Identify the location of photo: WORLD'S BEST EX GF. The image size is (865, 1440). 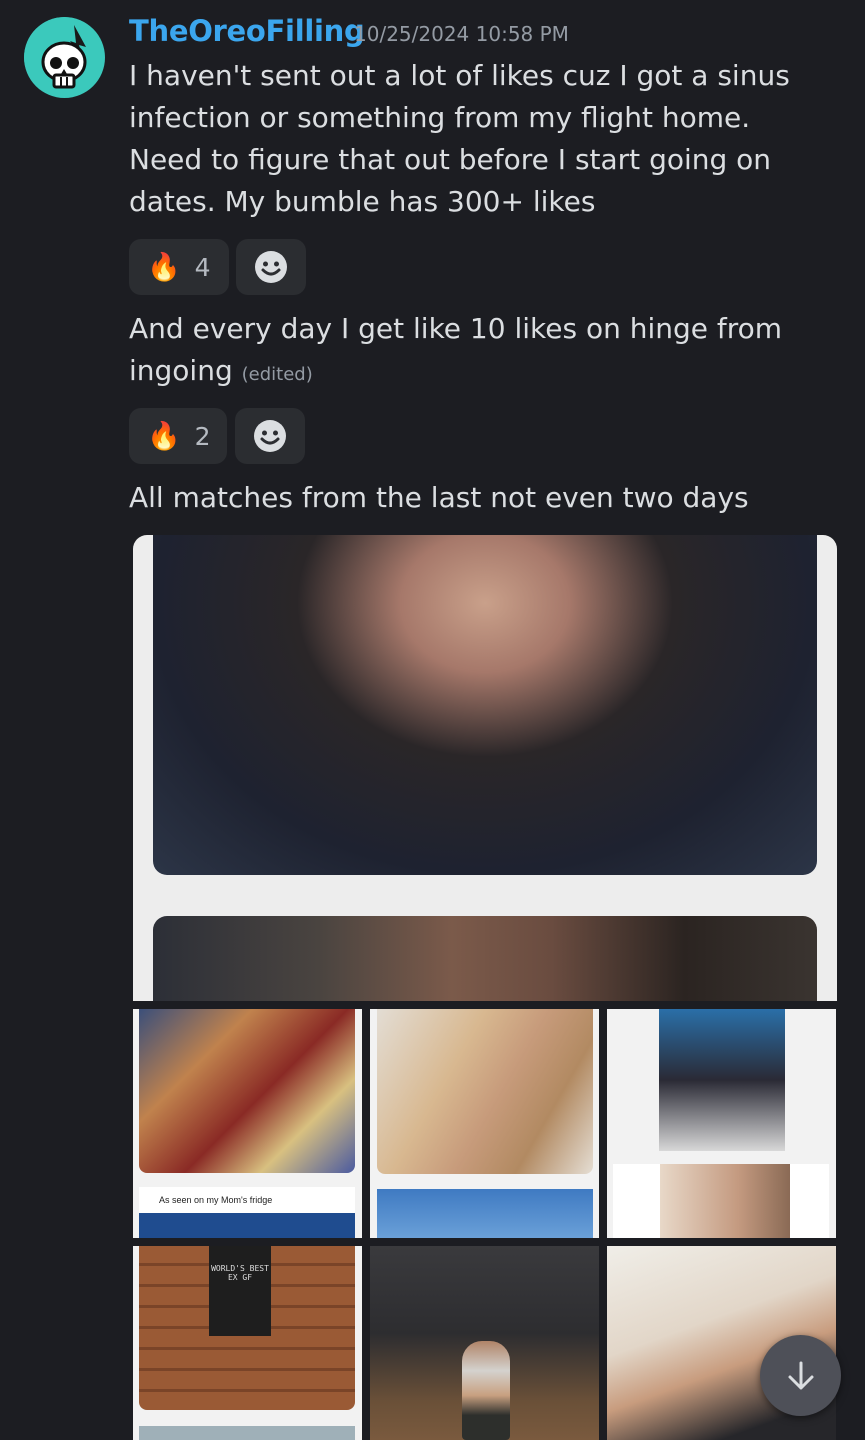
(247, 1328).